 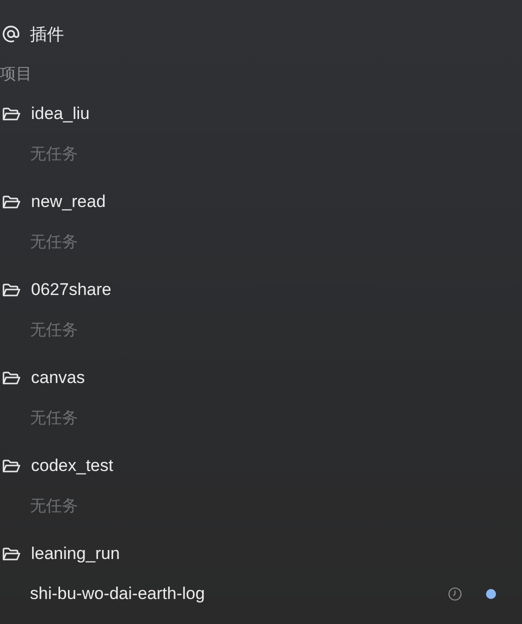 I want to click on clock-icon, so click(x=455, y=594).